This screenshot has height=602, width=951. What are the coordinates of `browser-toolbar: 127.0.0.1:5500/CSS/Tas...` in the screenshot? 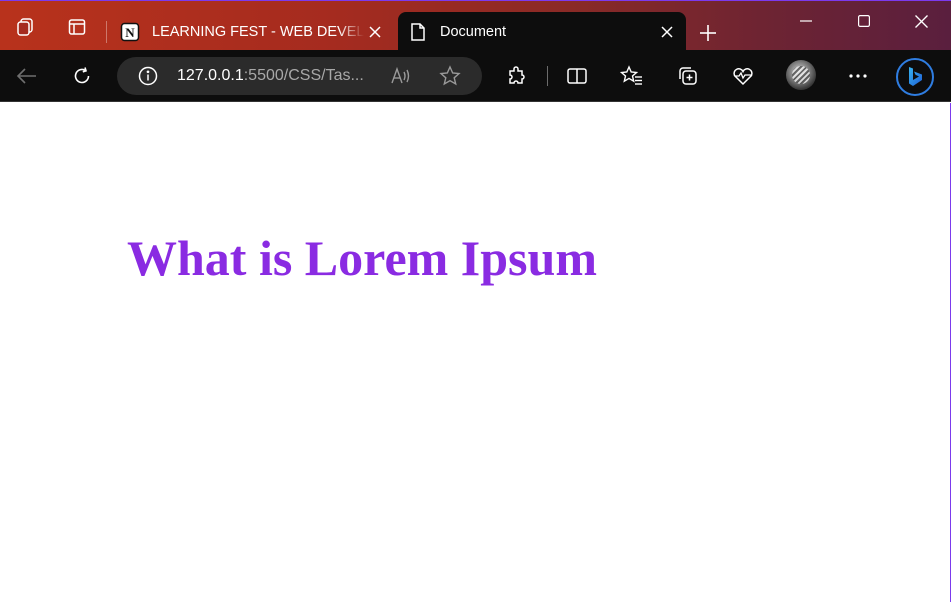 It's located at (475, 76).